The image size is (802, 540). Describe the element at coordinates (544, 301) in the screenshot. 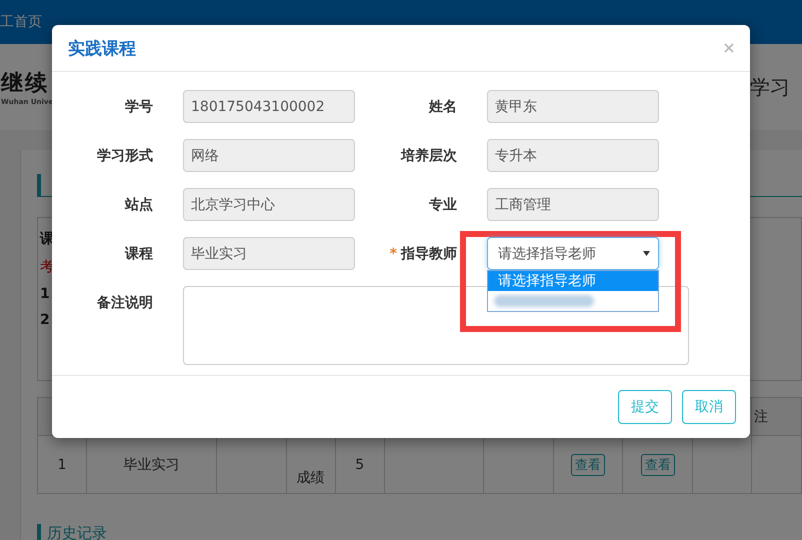

I see `blurred-option` at that location.